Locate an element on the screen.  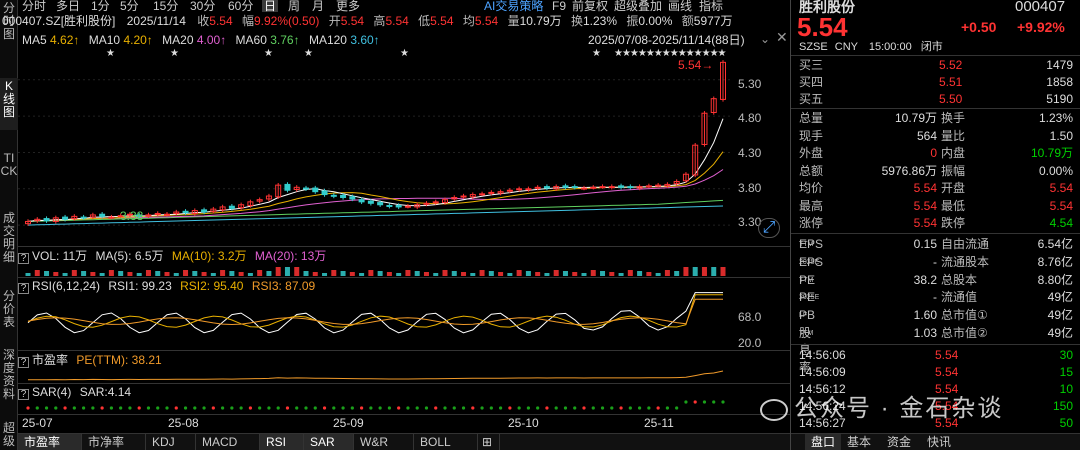
close-icon: ✕ is located at coordinates (782, 37).